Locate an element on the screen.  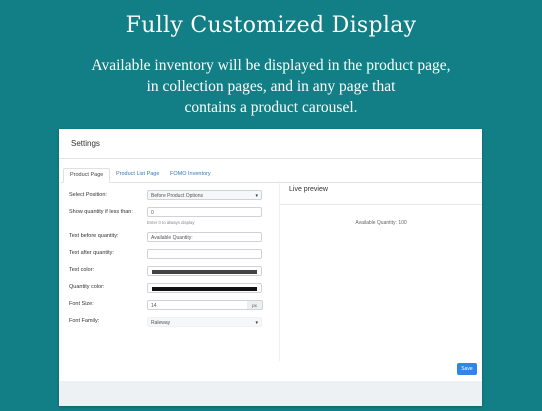
text-before-input: Available Quantity: is located at coordinates (204, 237).